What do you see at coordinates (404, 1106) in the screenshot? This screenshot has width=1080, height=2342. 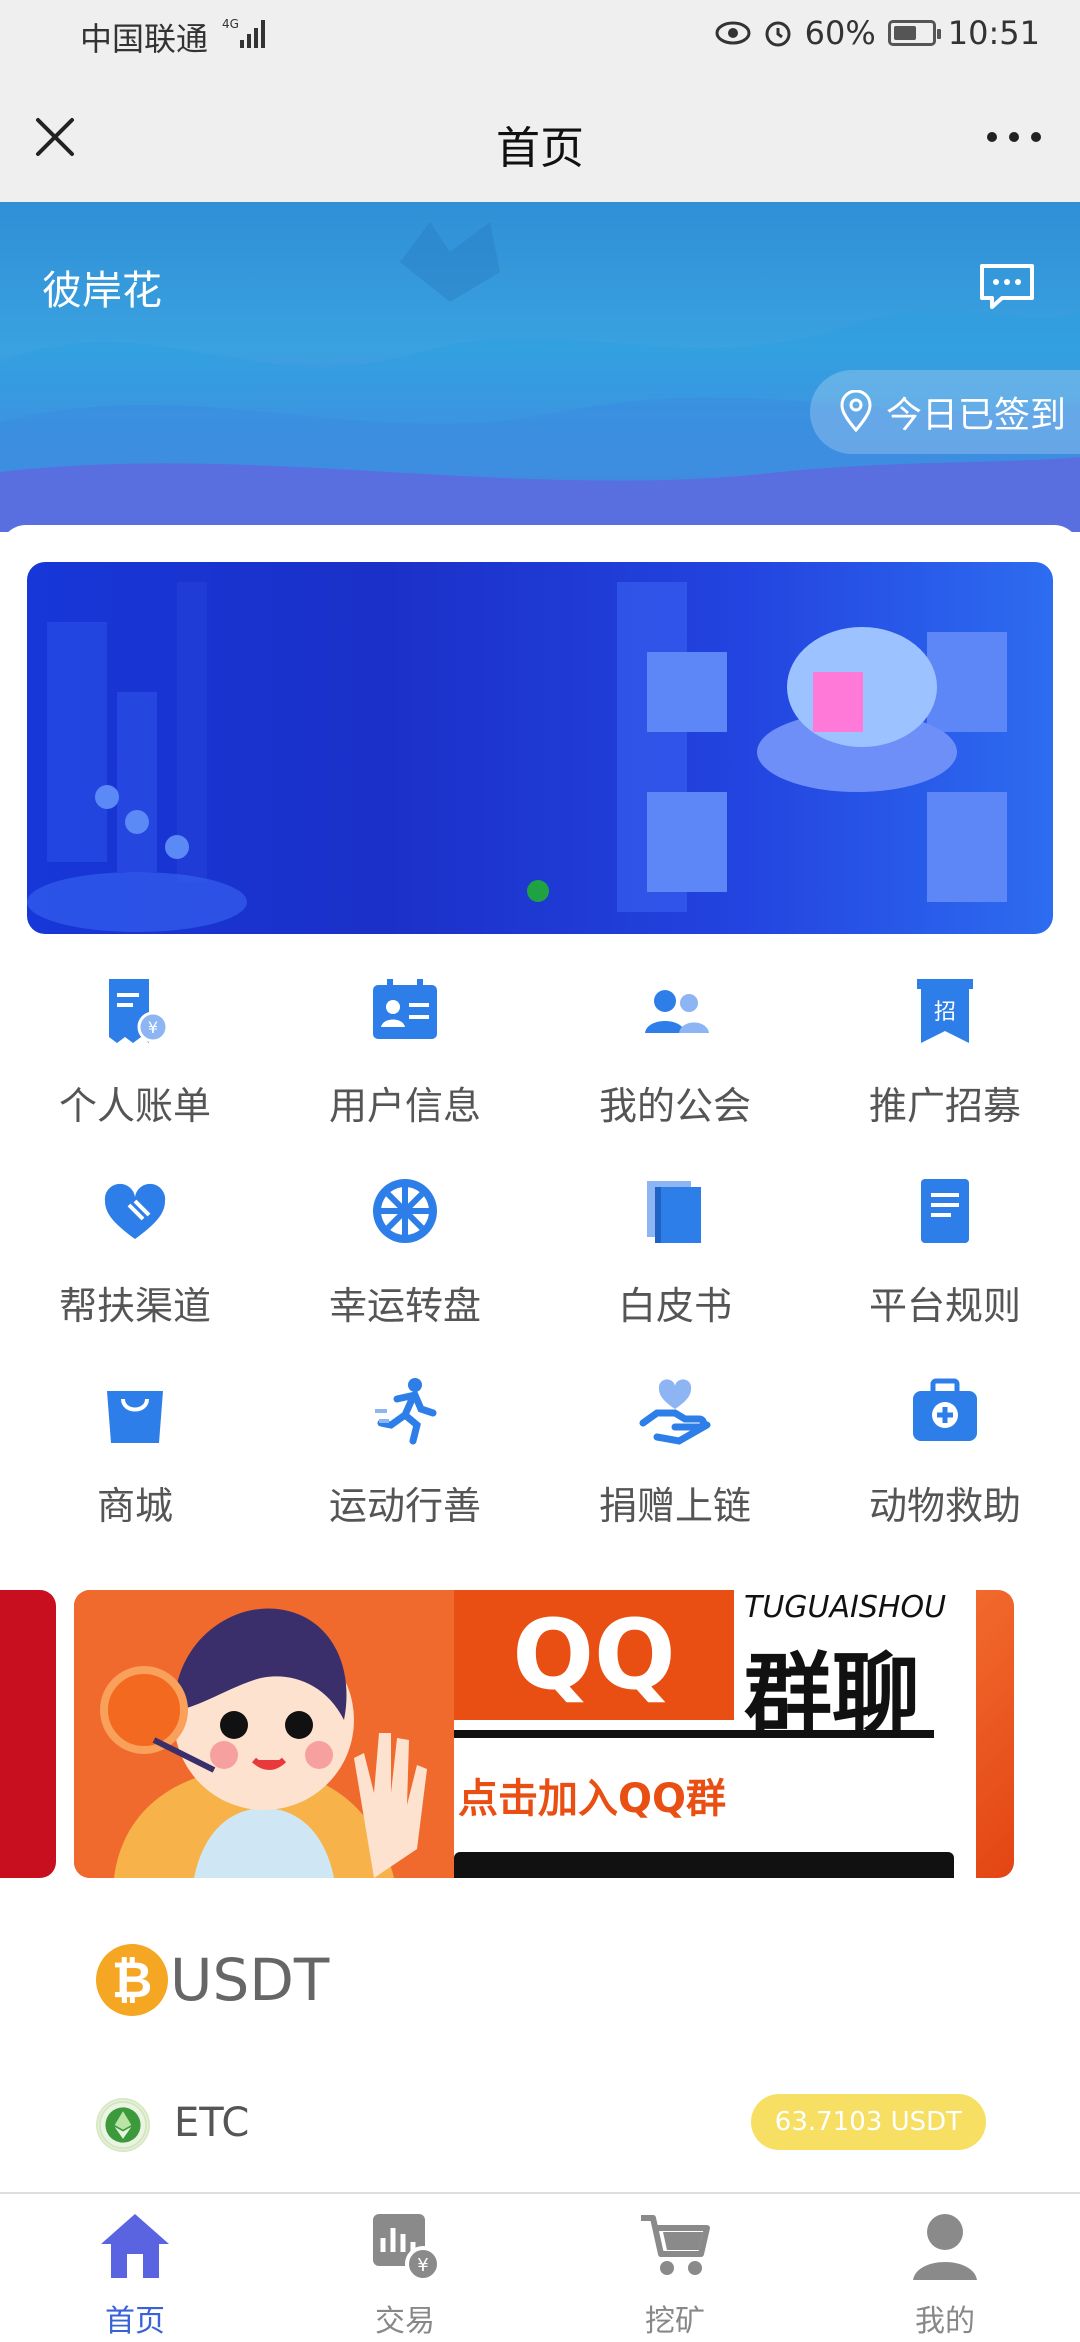 I see `grid-label: 用户信息` at bounding box center [404, 1106].